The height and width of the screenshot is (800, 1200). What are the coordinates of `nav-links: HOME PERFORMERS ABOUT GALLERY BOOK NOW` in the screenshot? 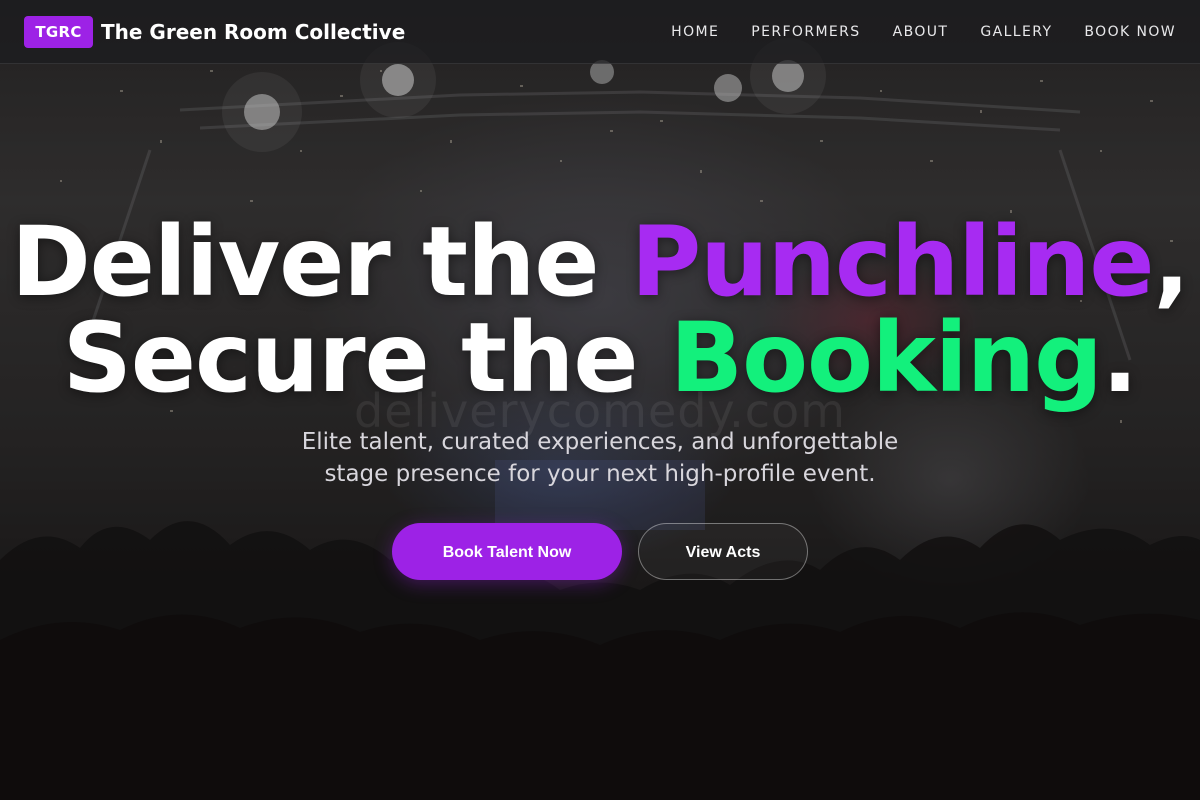 It's located at (923, 32).